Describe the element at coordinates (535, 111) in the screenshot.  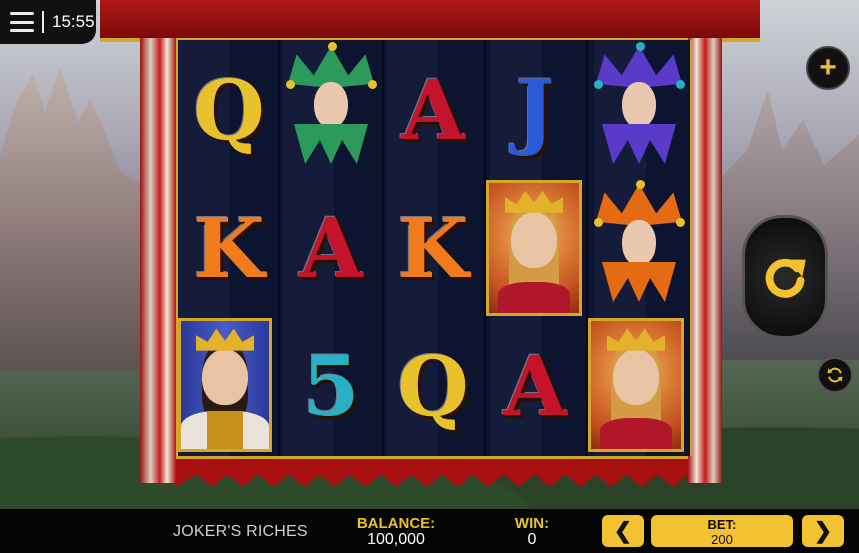
I see `symbol-j: J` at that location.